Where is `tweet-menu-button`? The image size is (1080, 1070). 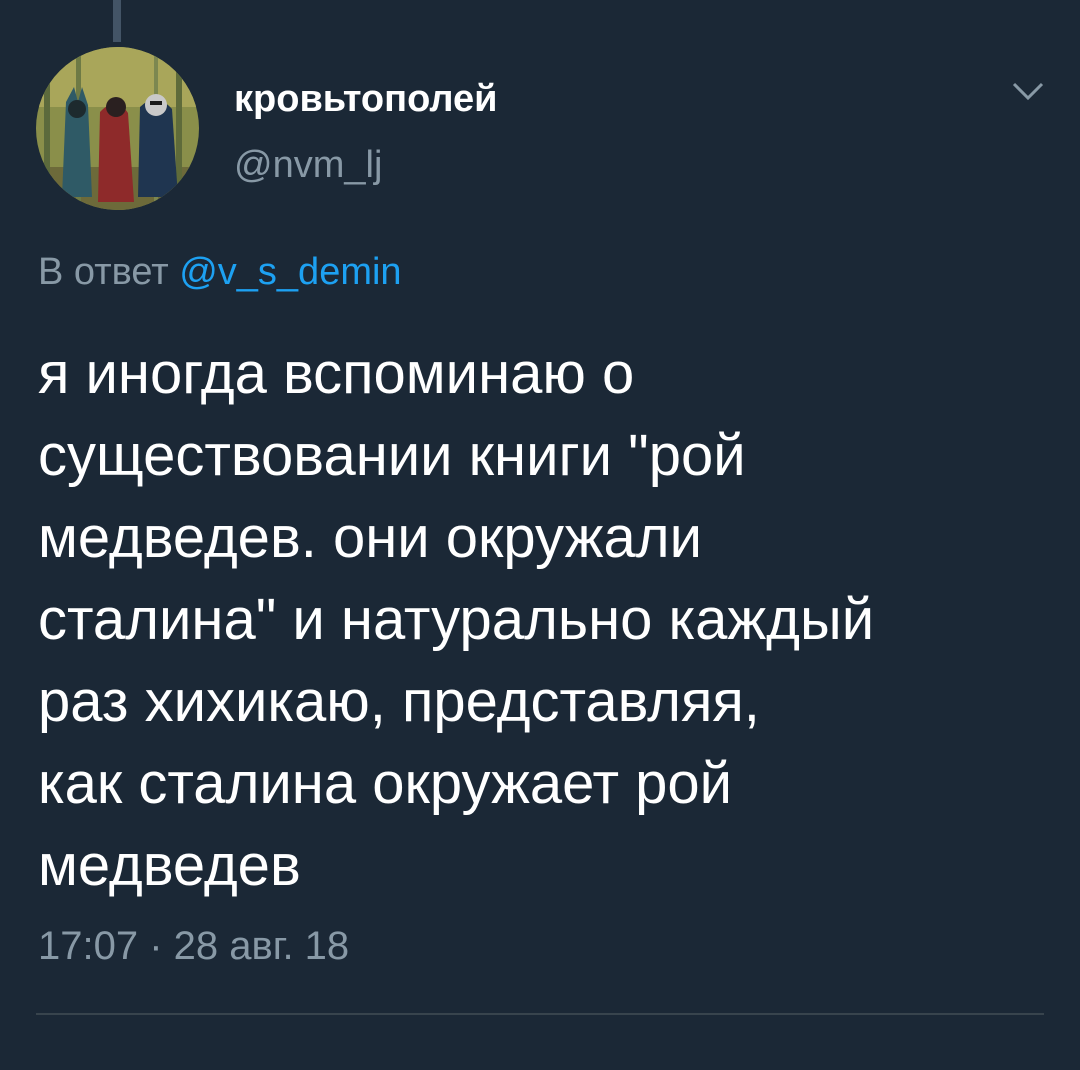
tweet-menu-button is located at coordinates (1028, 91).